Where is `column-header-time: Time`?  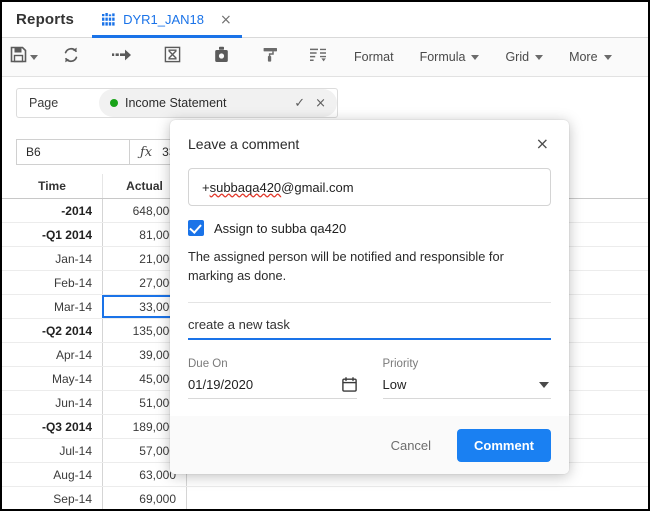 column-header-time: Time is located at coordinates (52, 186).